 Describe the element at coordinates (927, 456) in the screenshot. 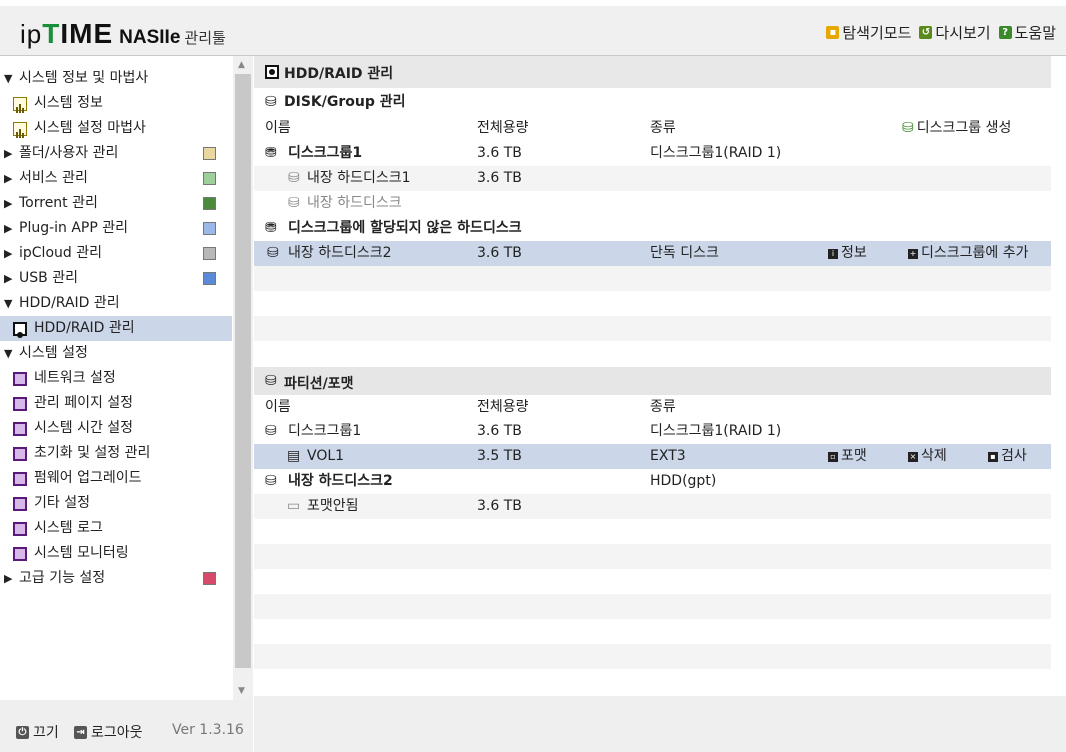

I see `delete-button: × 삭제` at that location.